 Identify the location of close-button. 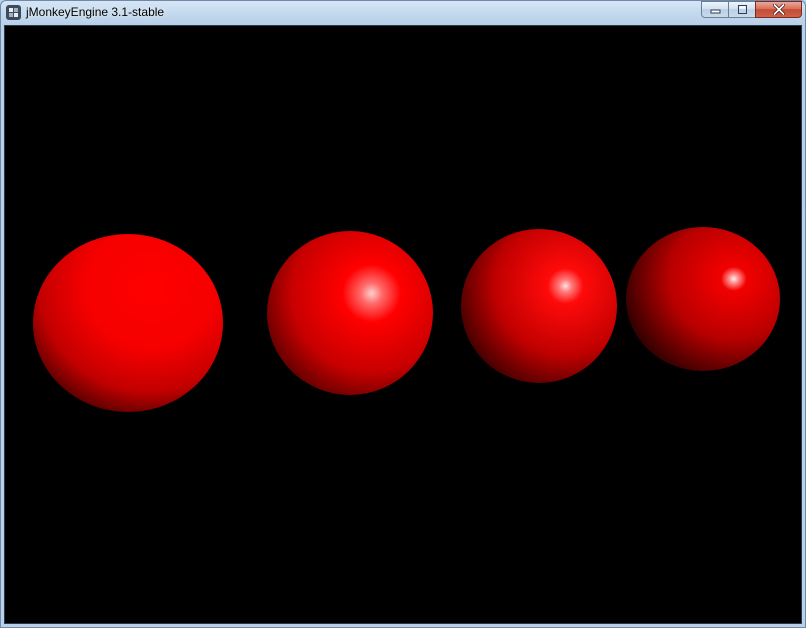
(778, 9).